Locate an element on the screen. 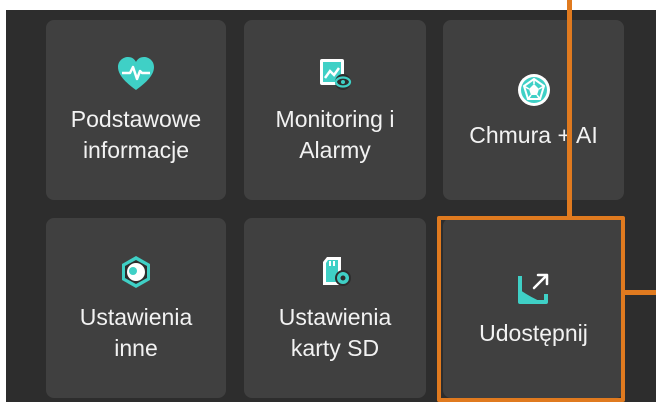 The width and height of the screenshot is (656, 402). settings-hex-icon is located at coordinates (136, 272).